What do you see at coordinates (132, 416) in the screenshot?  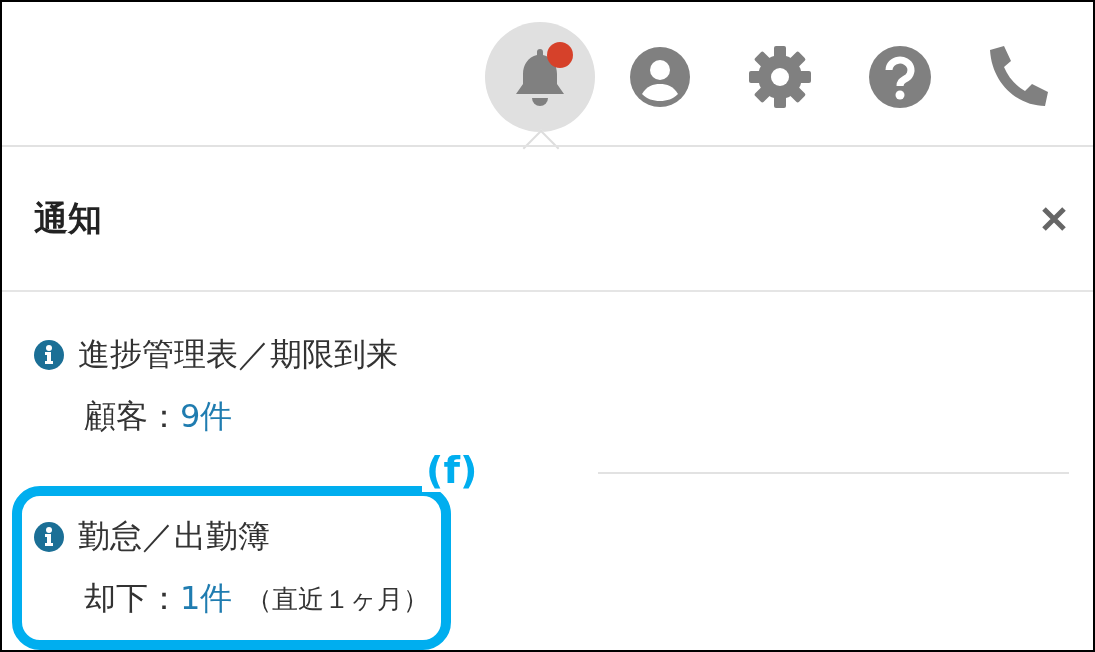 I see `notification-label: 顧客：` at bounding box center [132, 416].